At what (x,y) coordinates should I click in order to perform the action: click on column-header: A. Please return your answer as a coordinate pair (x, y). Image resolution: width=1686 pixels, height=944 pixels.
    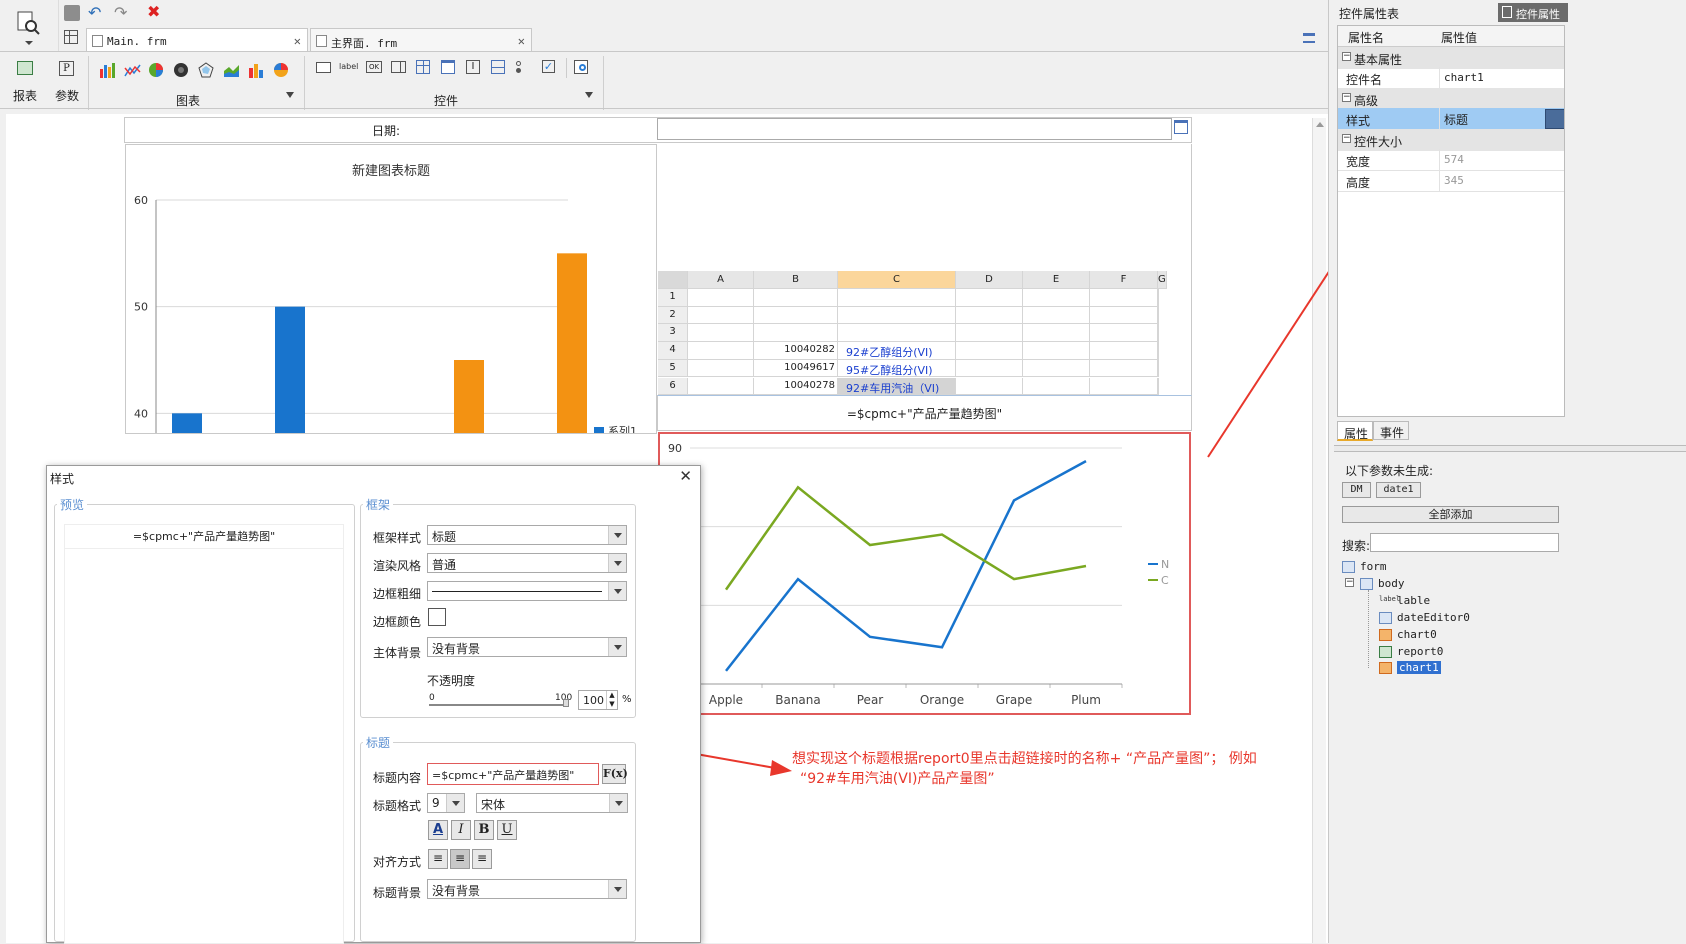
    Looking at the image, I should click on (721, 280).